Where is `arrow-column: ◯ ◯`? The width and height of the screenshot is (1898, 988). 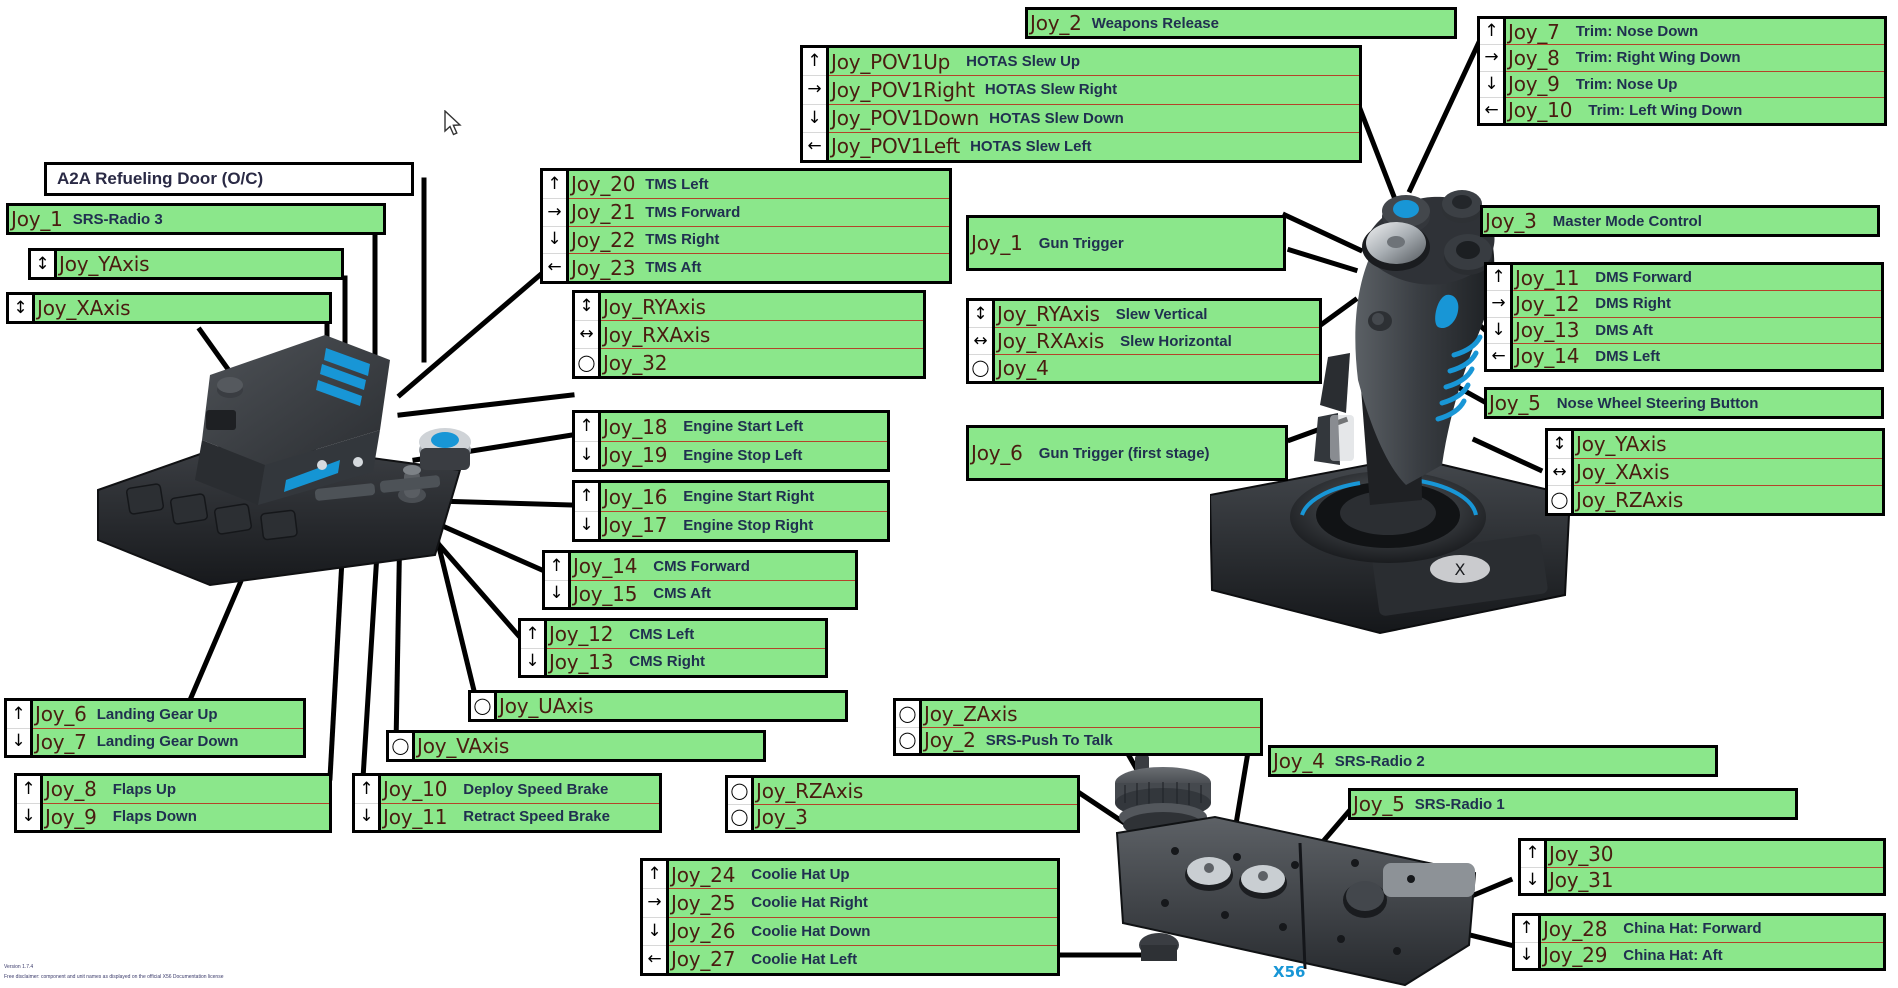 arrow-column: ◯ ◯ is located at coordinates (909, 727).